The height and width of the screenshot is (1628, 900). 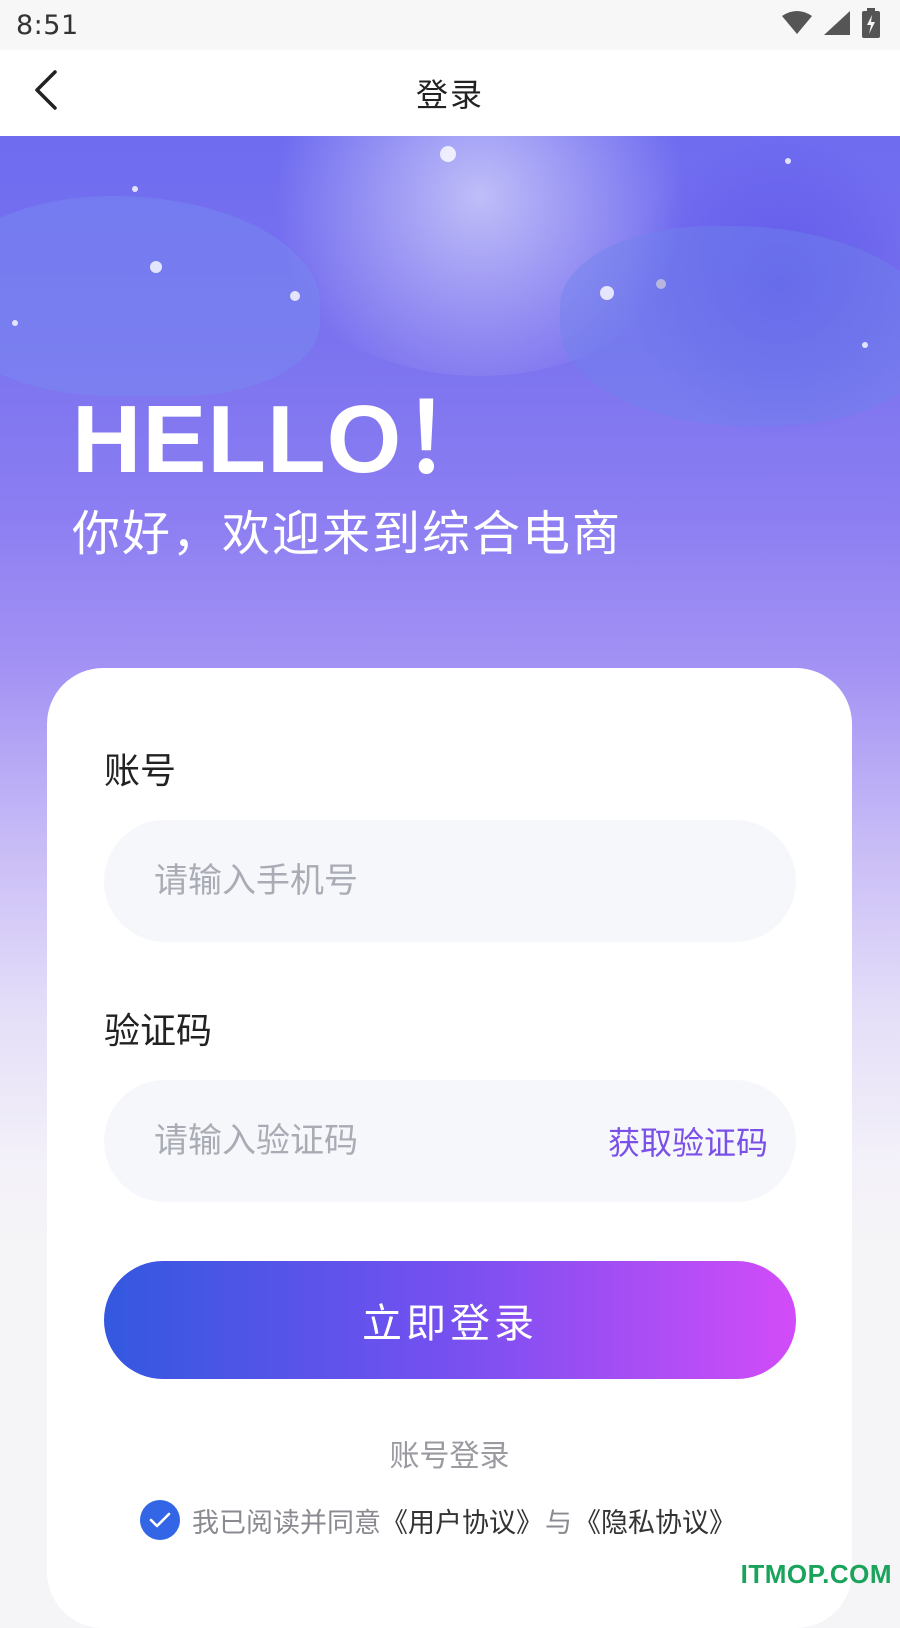 What do you see at coordinates (730, 326) in the screenshot?
I see `hero-cloud-shape` at bounding box center [730, 326].